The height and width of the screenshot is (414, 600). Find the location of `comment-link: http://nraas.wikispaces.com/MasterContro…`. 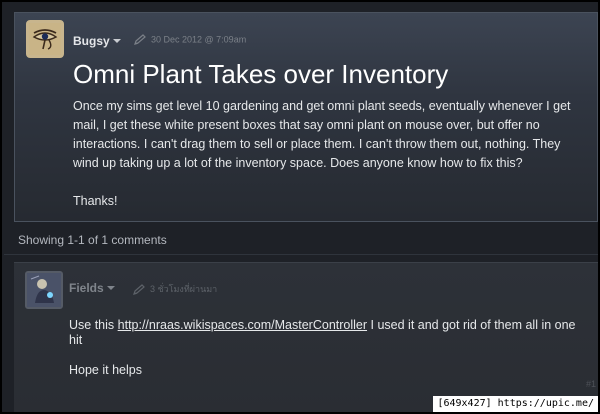

comment-link: http://nraas.wikispaces.com/MasterContro… is located at coordinates (242, 325).